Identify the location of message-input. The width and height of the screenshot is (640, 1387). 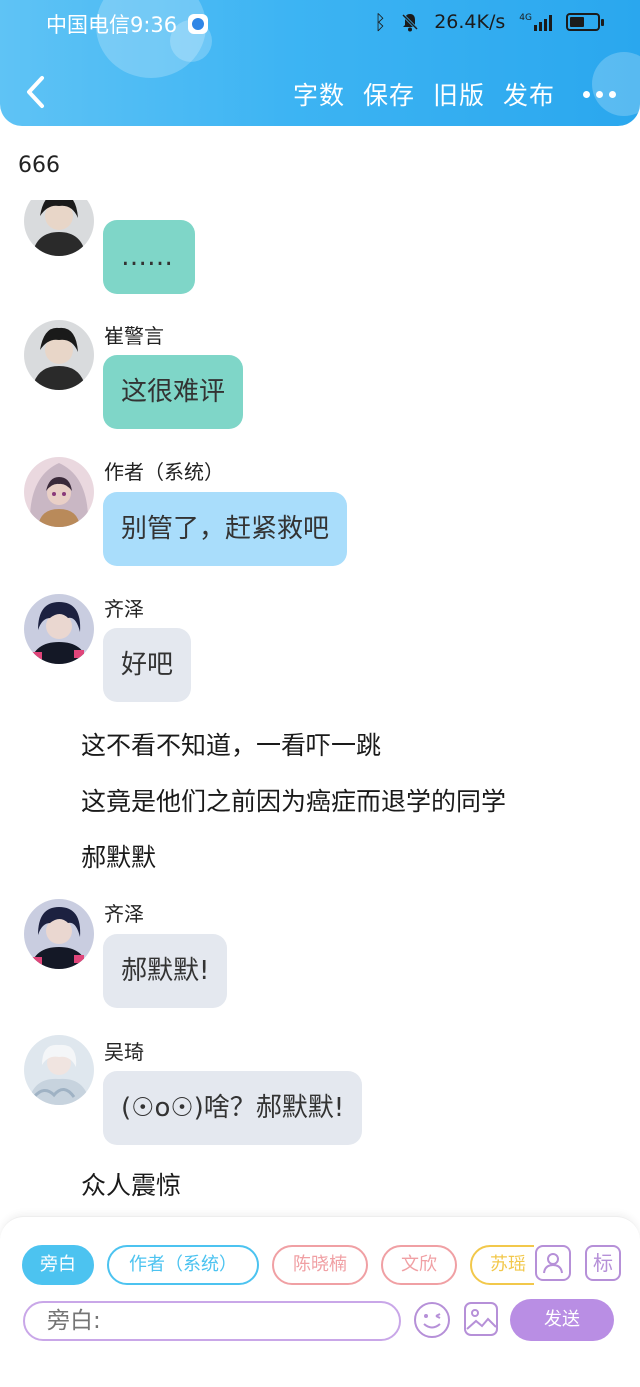
(212, 1321).